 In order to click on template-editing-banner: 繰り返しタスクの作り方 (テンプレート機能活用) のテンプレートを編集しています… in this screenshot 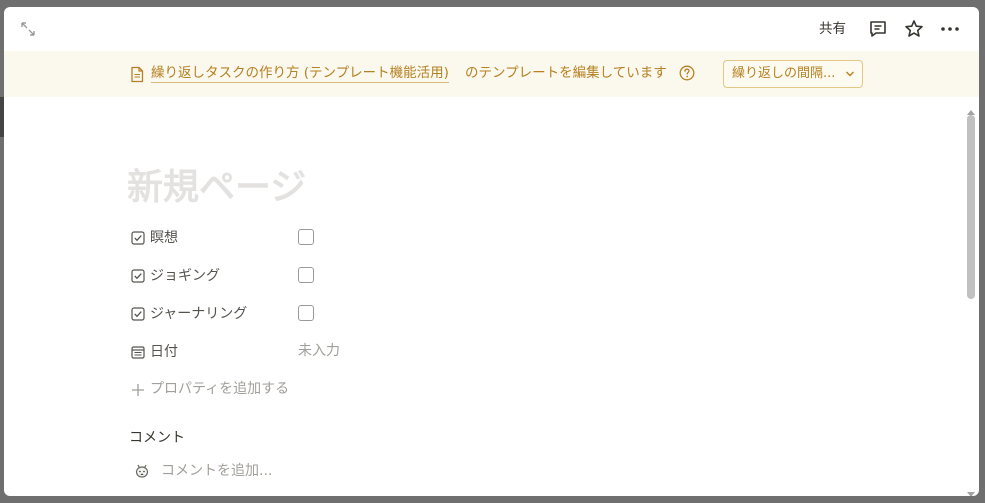, I will do `click(491, 74)`.